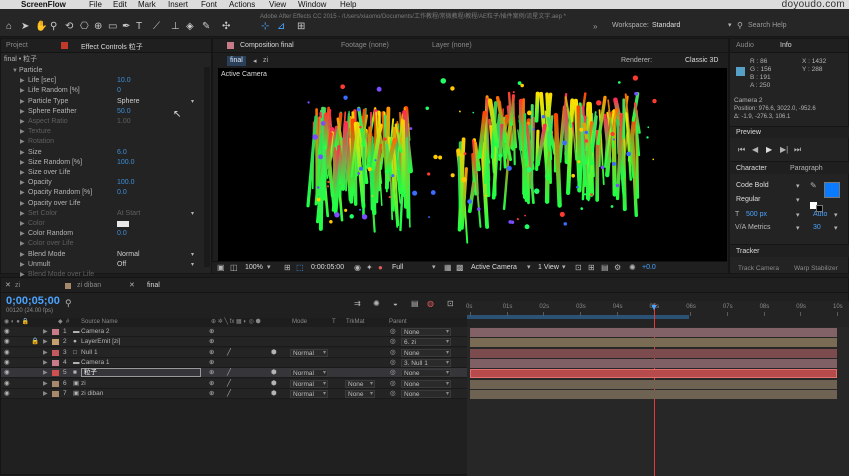  What do you see at coordinates (178, 4) in the screenshot?
I see `menu-insert: Insert` at bounding box center [178, 4].